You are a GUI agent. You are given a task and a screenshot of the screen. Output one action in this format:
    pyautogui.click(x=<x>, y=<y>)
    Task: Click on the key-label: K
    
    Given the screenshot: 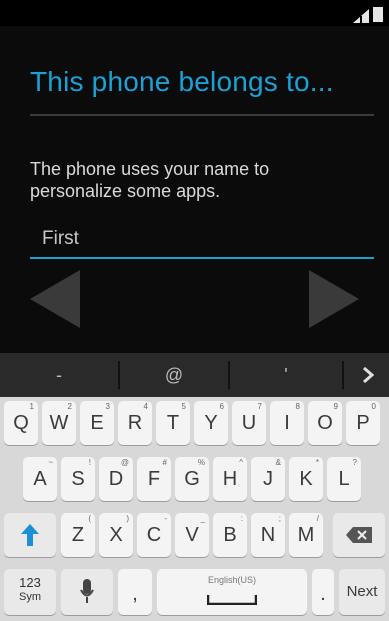 What is the action you would take?
    pyautogui.click(x=306, y=479)
    